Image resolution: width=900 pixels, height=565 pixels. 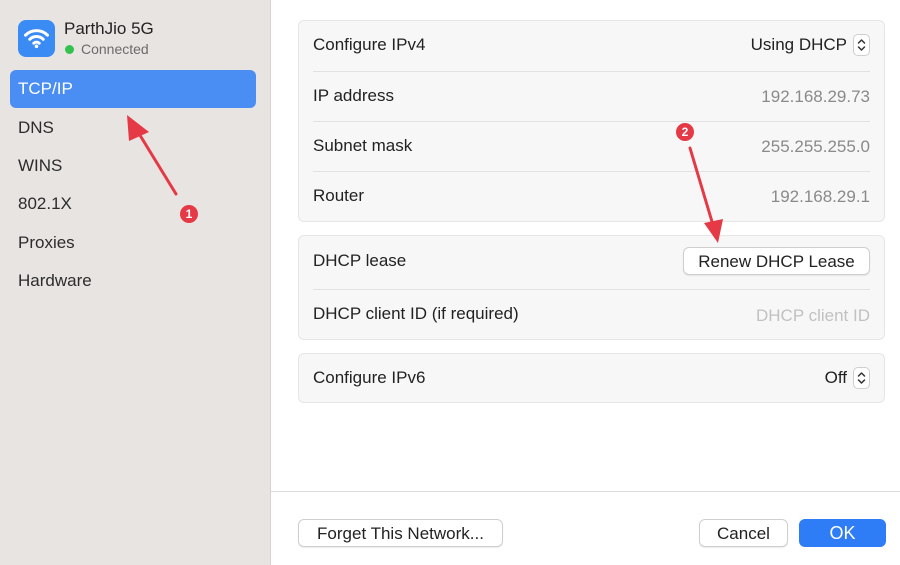 What do you see at coordinates (353, 95) in the screenshot?
I see `ip-address-label: IP address` at bounding box center [353, 95].